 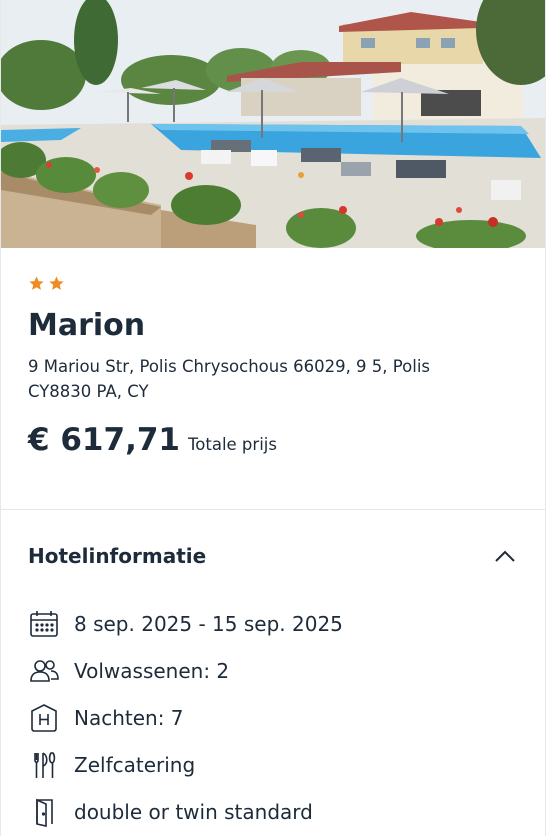 What do you see at coordinates (44, 671) in the screenshot?
I see `adults-icon` at bounding box center [44, 671].